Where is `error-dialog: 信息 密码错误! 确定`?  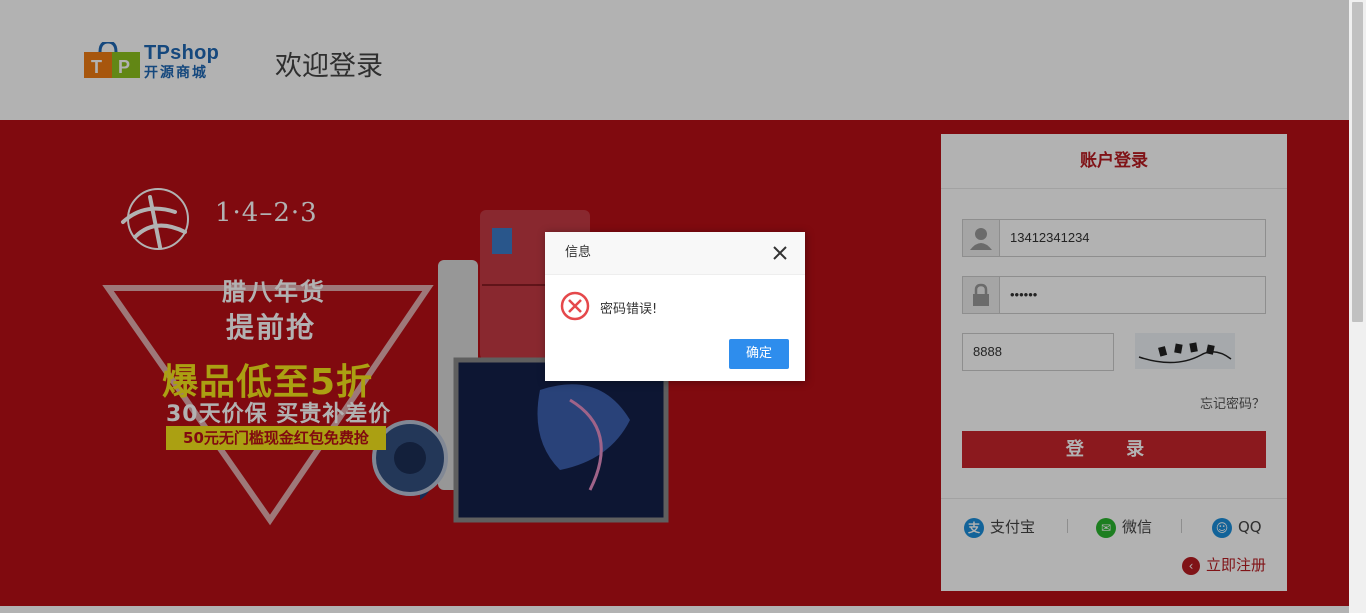 error-dialog: 信息 密码错误! 确定 is located at coordinates (675, 306).